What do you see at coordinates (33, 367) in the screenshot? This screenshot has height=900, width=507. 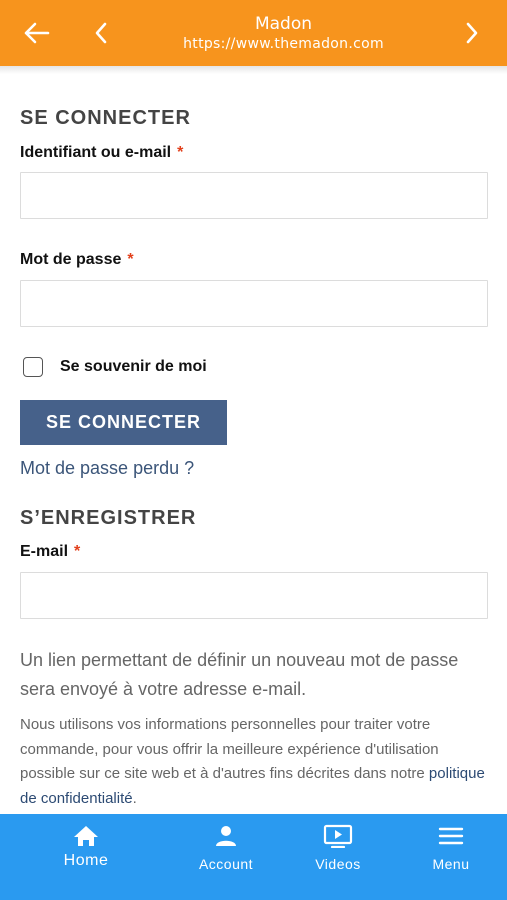 I see `remember-me-checkbox` at bounding box center [33, 367].